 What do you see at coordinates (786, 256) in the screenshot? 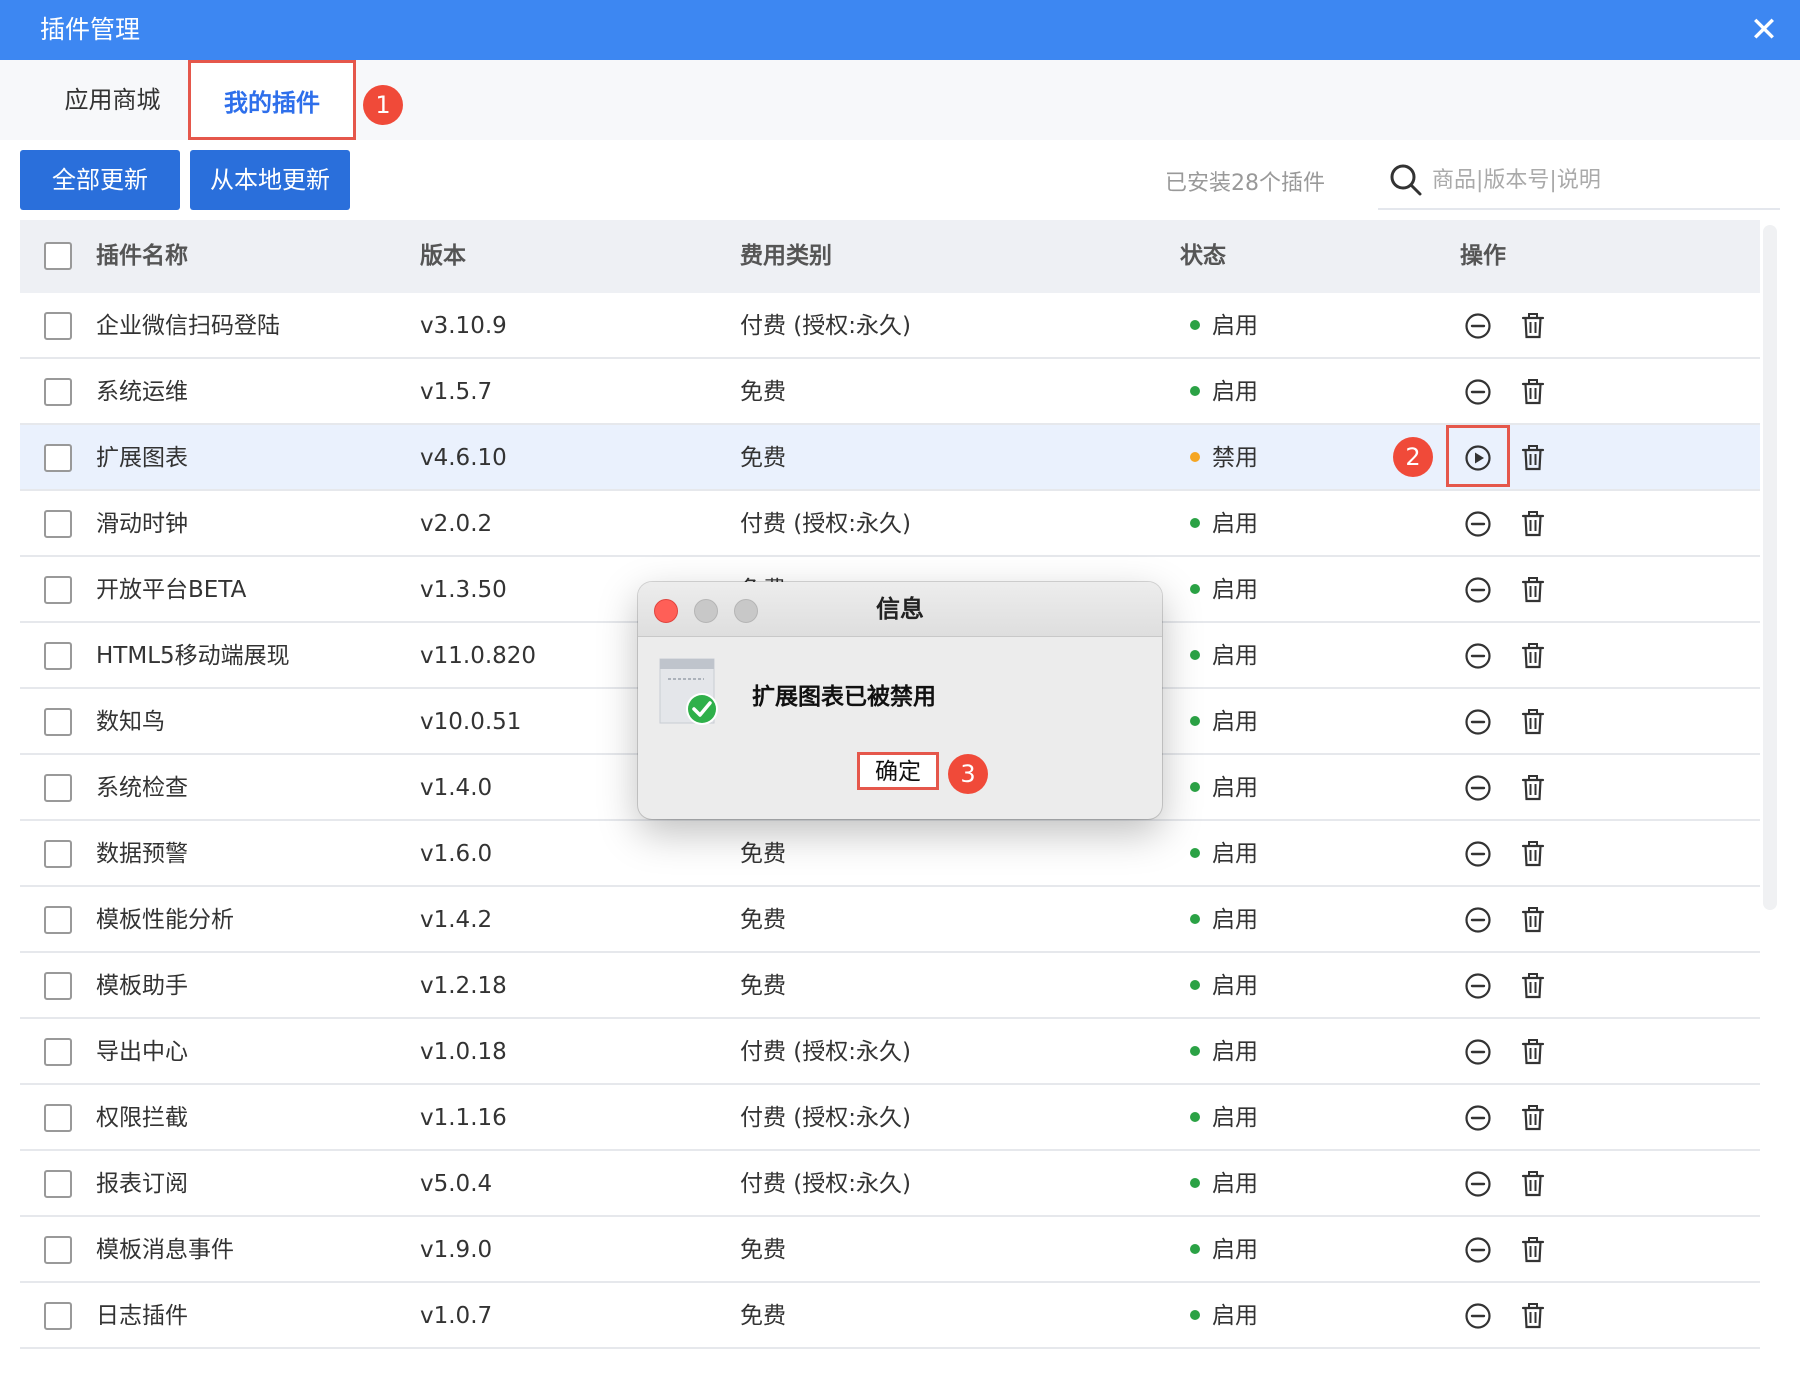
I see `header-fee: 费用类别` at bounding box center [786, 256].